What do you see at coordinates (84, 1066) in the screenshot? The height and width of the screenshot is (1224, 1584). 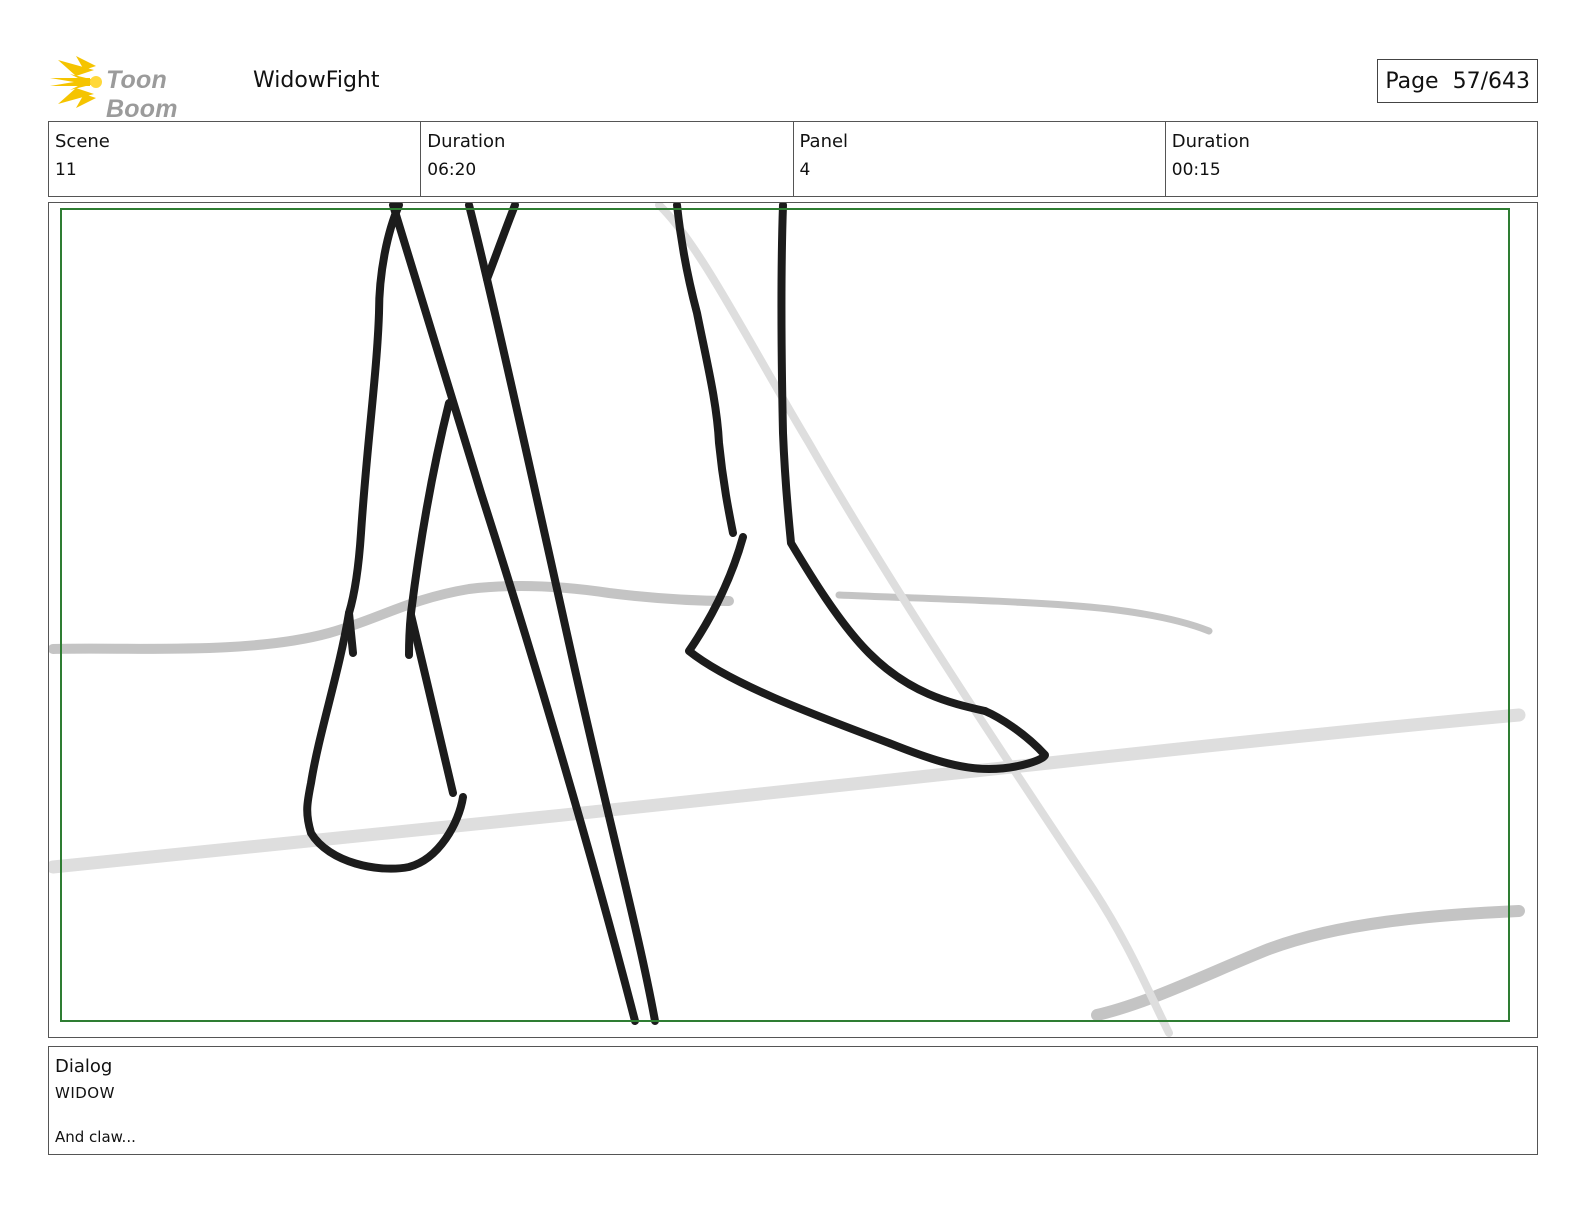 I see `dialog-label: Dialog` at bounding box center [84, 1066].